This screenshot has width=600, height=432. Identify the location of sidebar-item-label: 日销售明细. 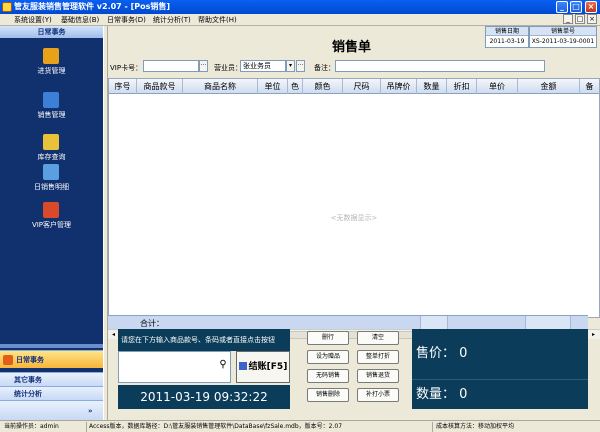
(51, 187).